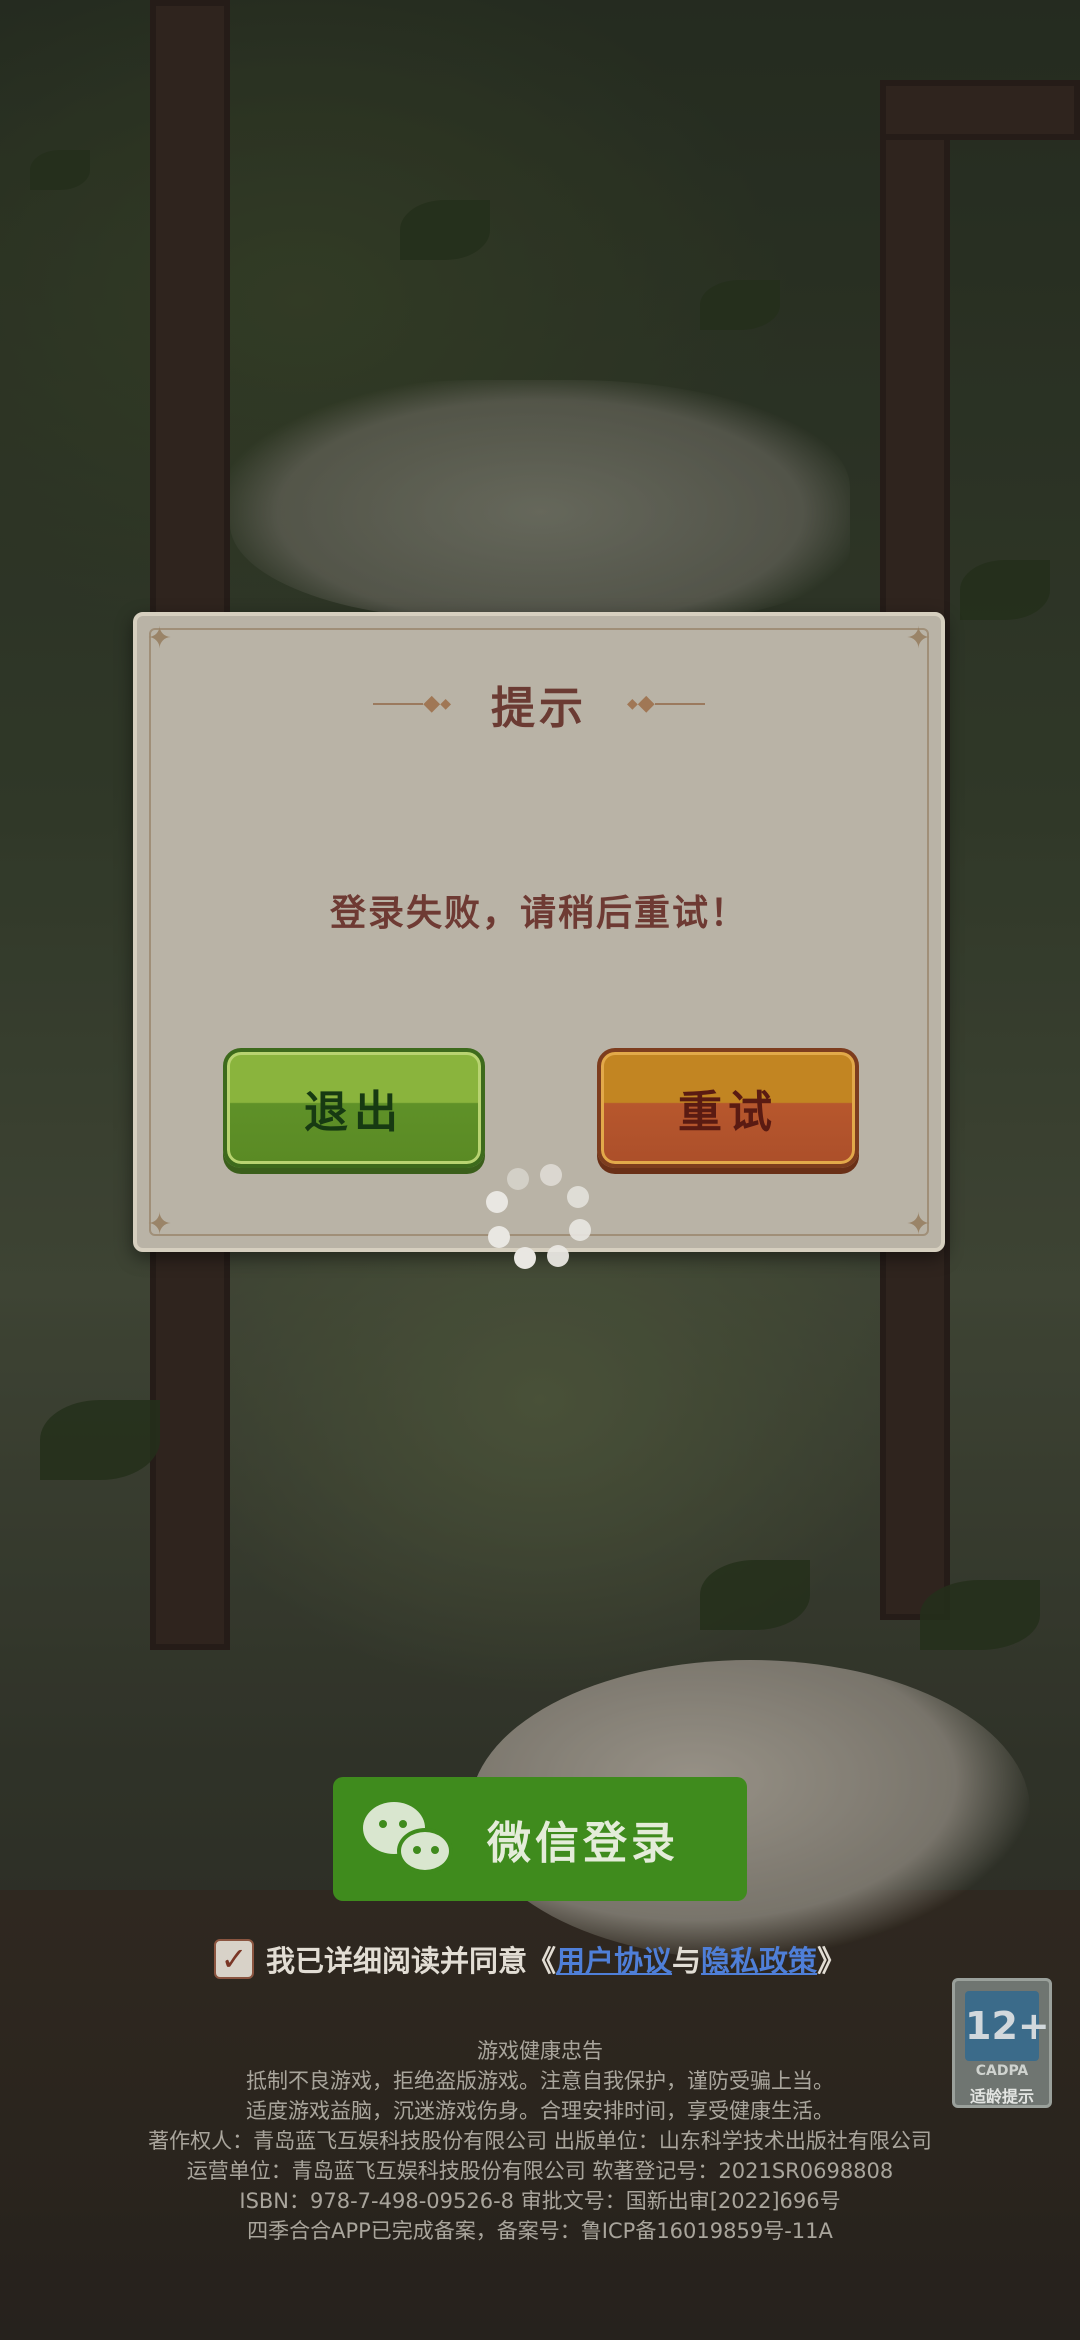 This screenshot has height=2340, width=1080. I want to click on user-agreement-link: 用户协议, so click(614, 1961).